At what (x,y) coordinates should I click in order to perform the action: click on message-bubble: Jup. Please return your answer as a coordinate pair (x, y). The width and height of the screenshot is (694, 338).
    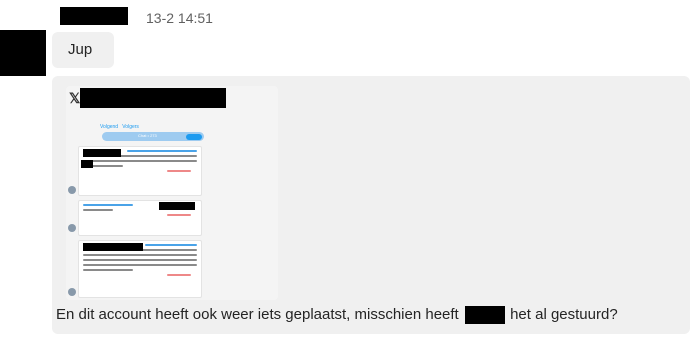
    Looking at the image, I should click on (83, 50).